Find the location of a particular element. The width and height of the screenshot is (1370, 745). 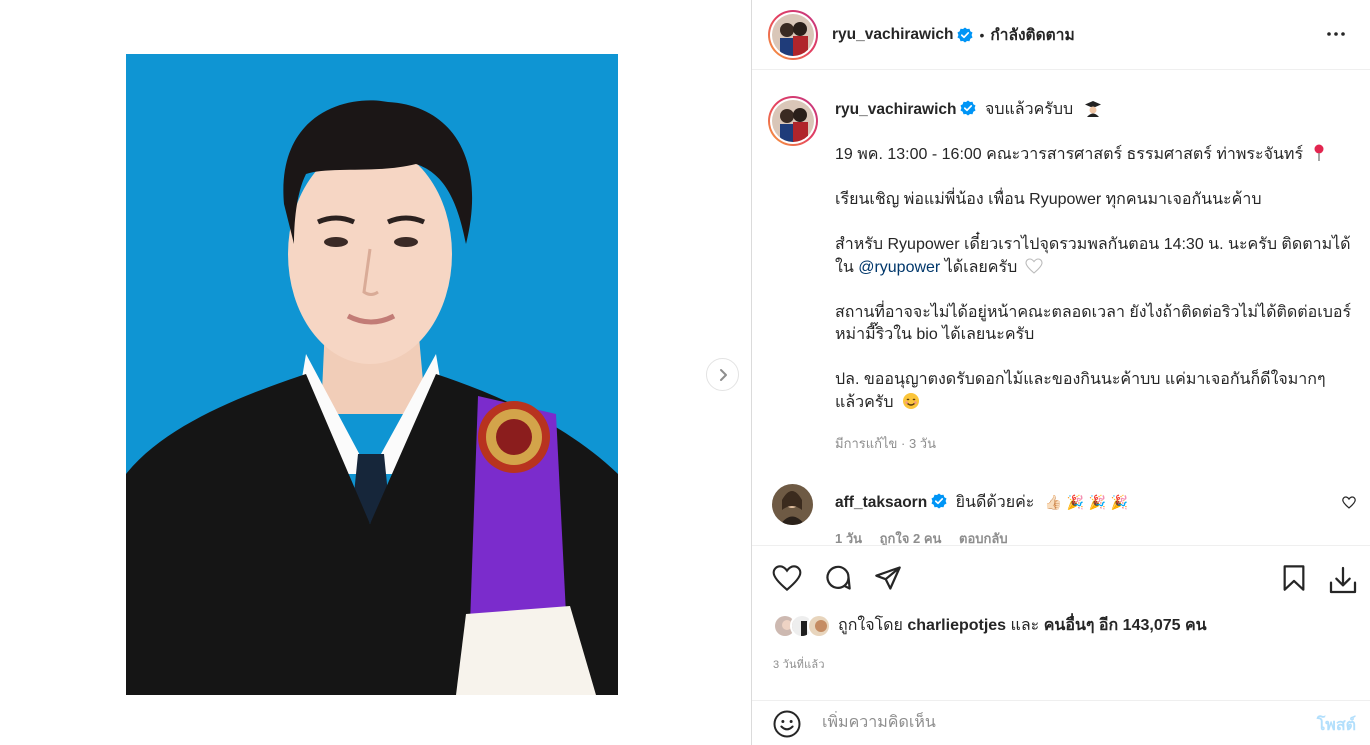

comment-like-button is located at coordinates (1349, 505).